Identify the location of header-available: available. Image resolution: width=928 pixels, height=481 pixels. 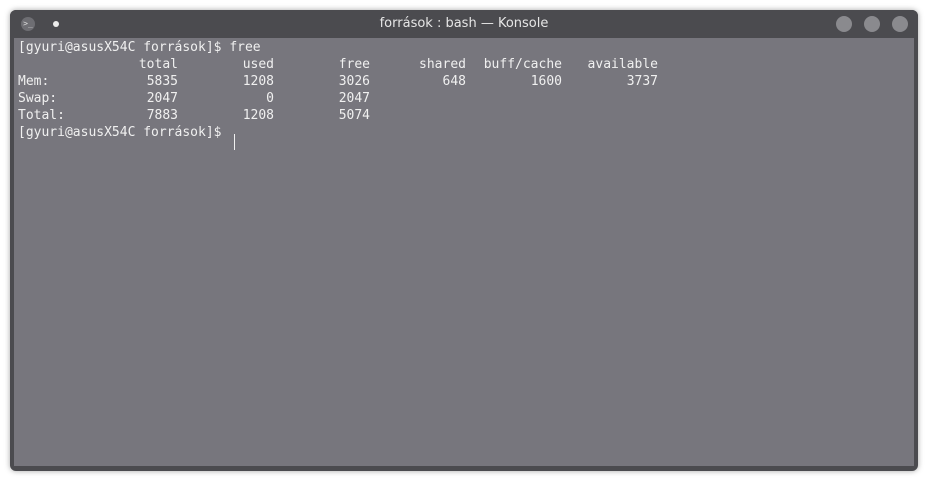
(622, 64).